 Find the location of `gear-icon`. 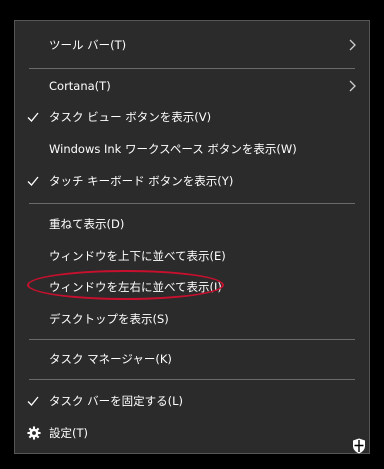

gear-icon is located at coordinates (34, 433).